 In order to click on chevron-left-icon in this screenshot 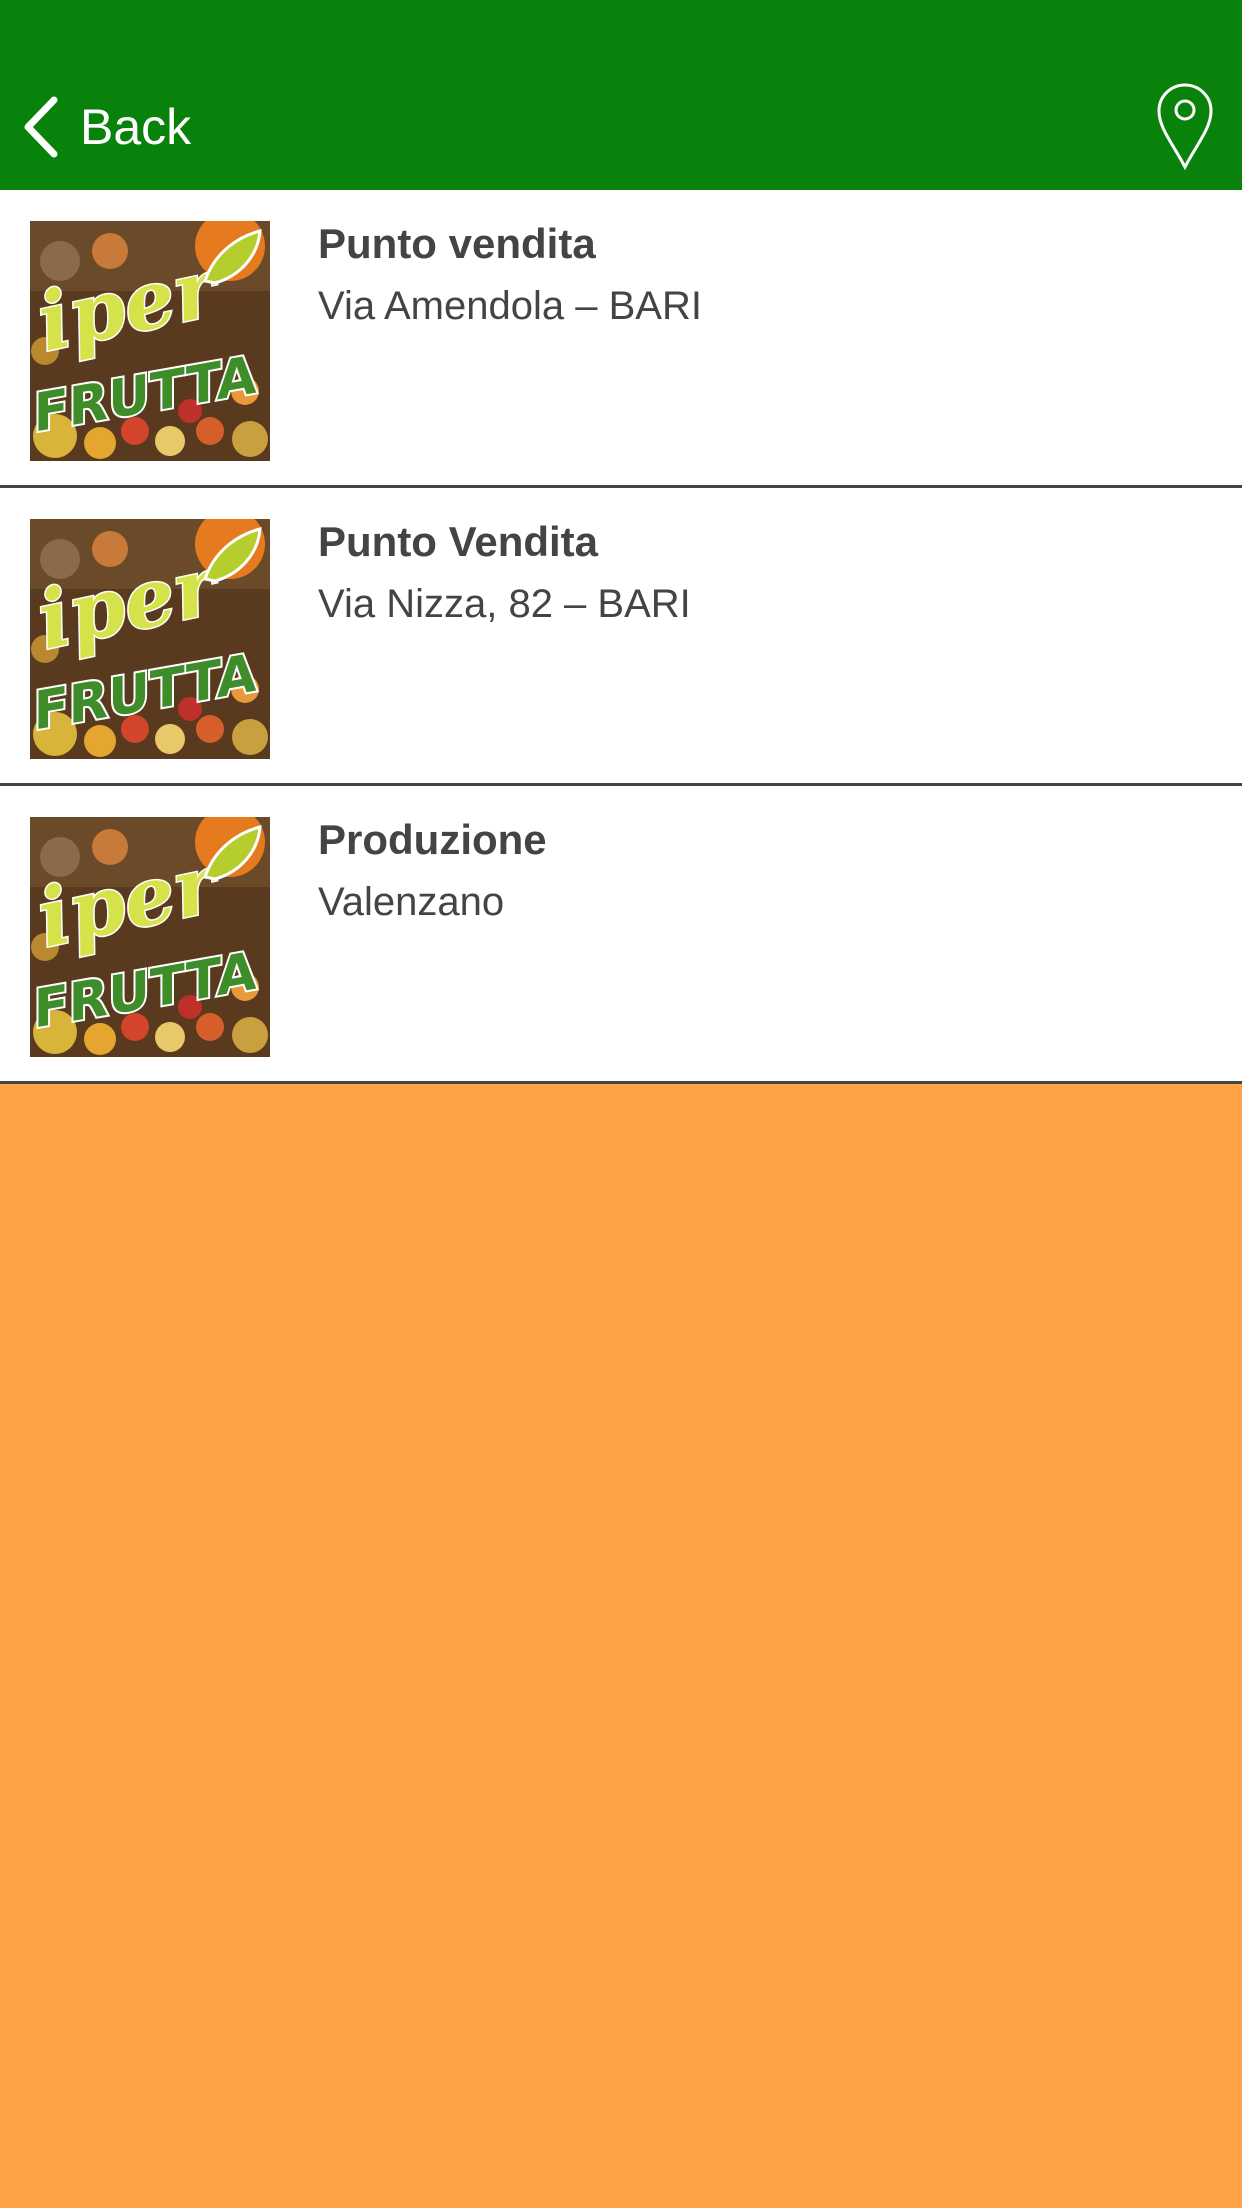, I will do `click(41, 127)`.